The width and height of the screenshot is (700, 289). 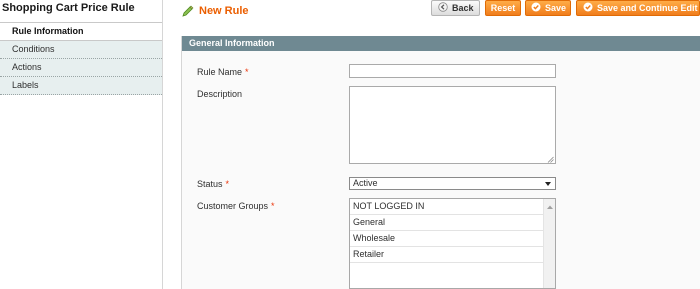 I want to click on back-button: Back, so click(x=455, y=8).